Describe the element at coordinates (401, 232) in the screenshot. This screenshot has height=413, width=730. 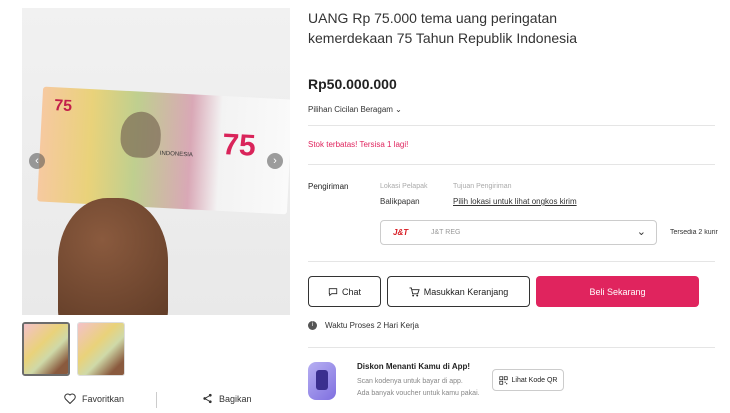
I see `courier-logo: J&T` at that location.